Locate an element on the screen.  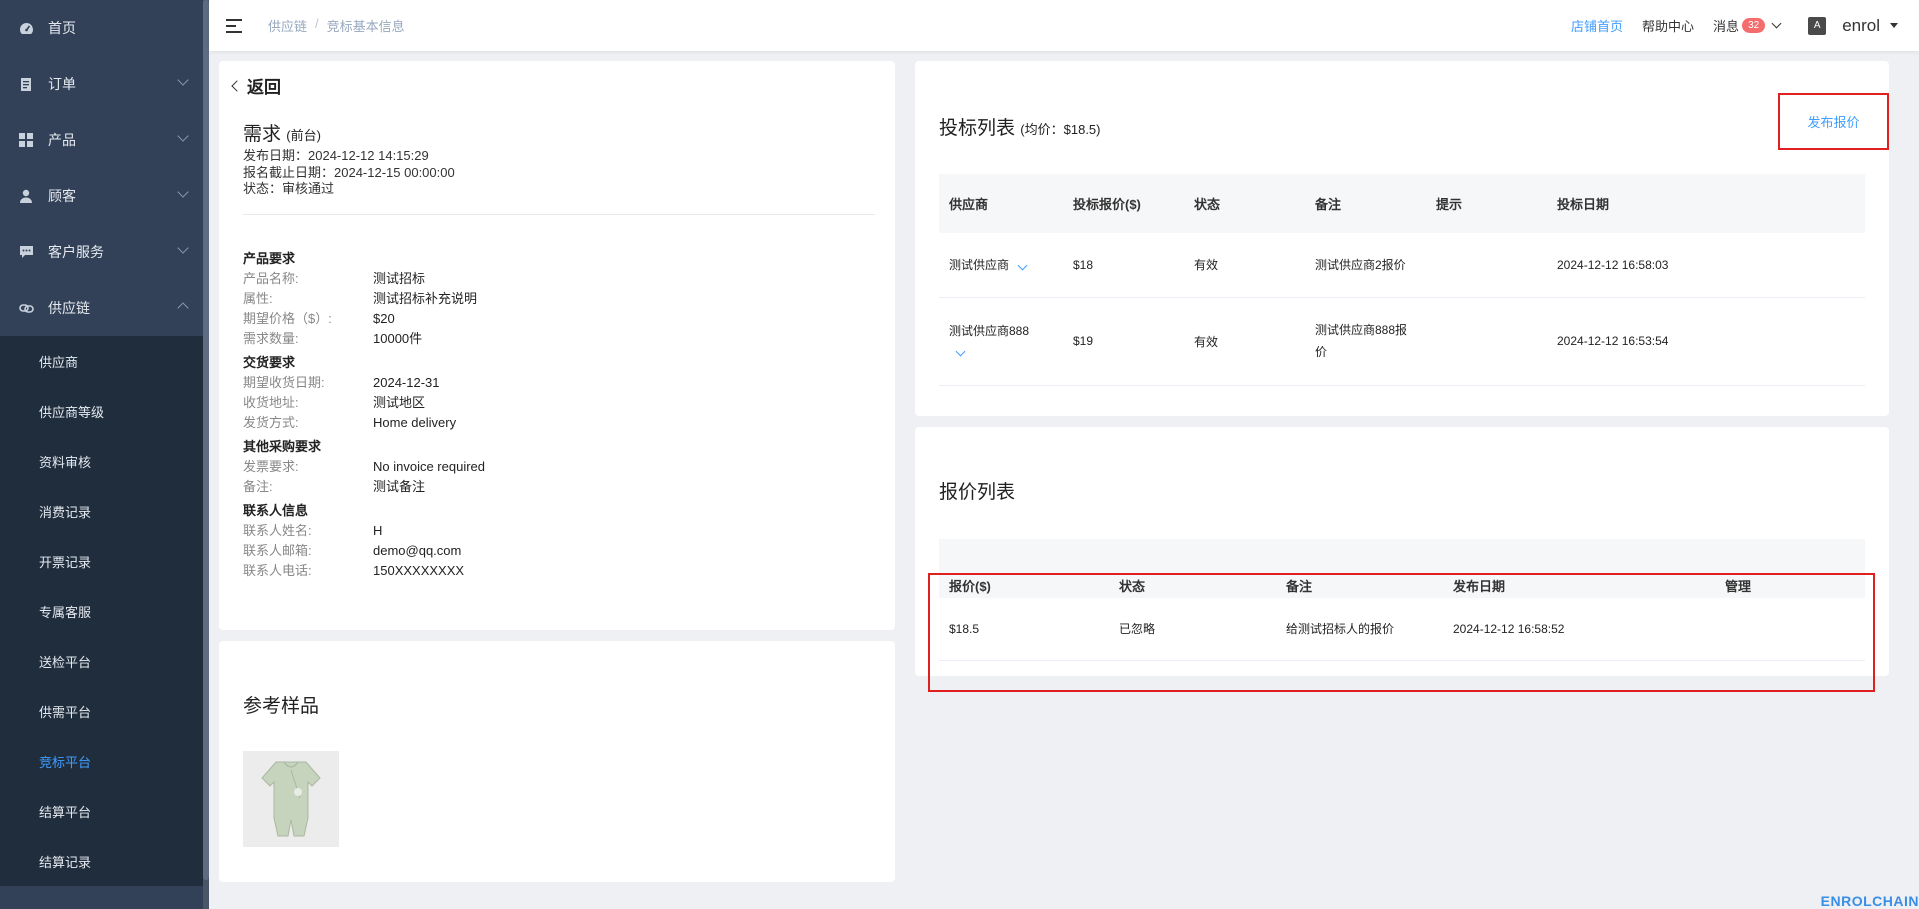
publish-quote-button: 发布报价 is located at coordinates (1833, 121).